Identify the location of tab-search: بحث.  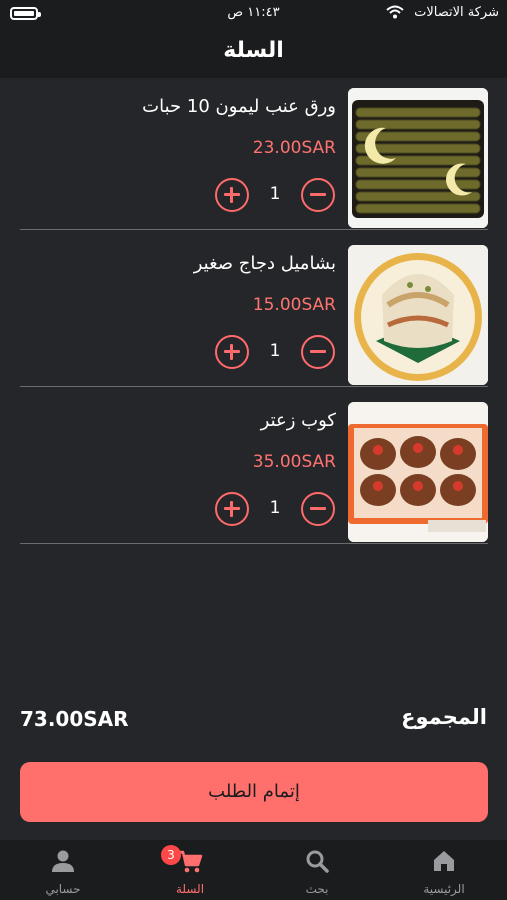
(317, 870).